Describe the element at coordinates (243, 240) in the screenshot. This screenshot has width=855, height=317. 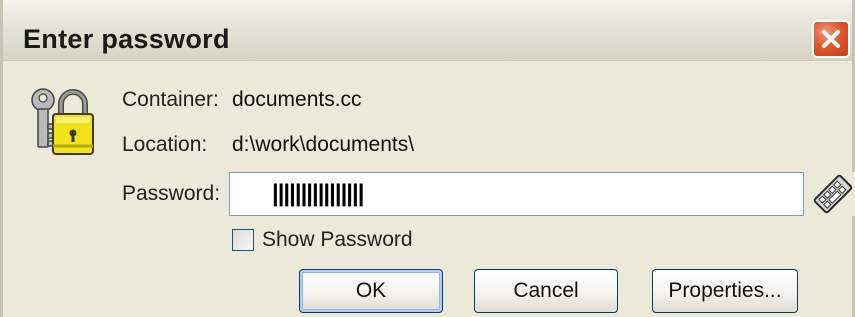
I see `show-password-checkbox` at that location.